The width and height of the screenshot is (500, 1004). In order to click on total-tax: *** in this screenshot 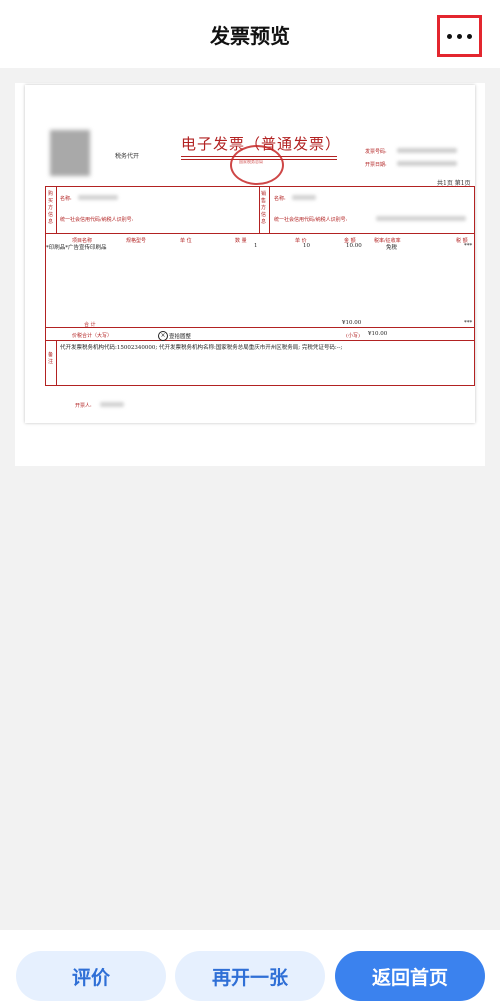, I will do `click(468, 323)`.